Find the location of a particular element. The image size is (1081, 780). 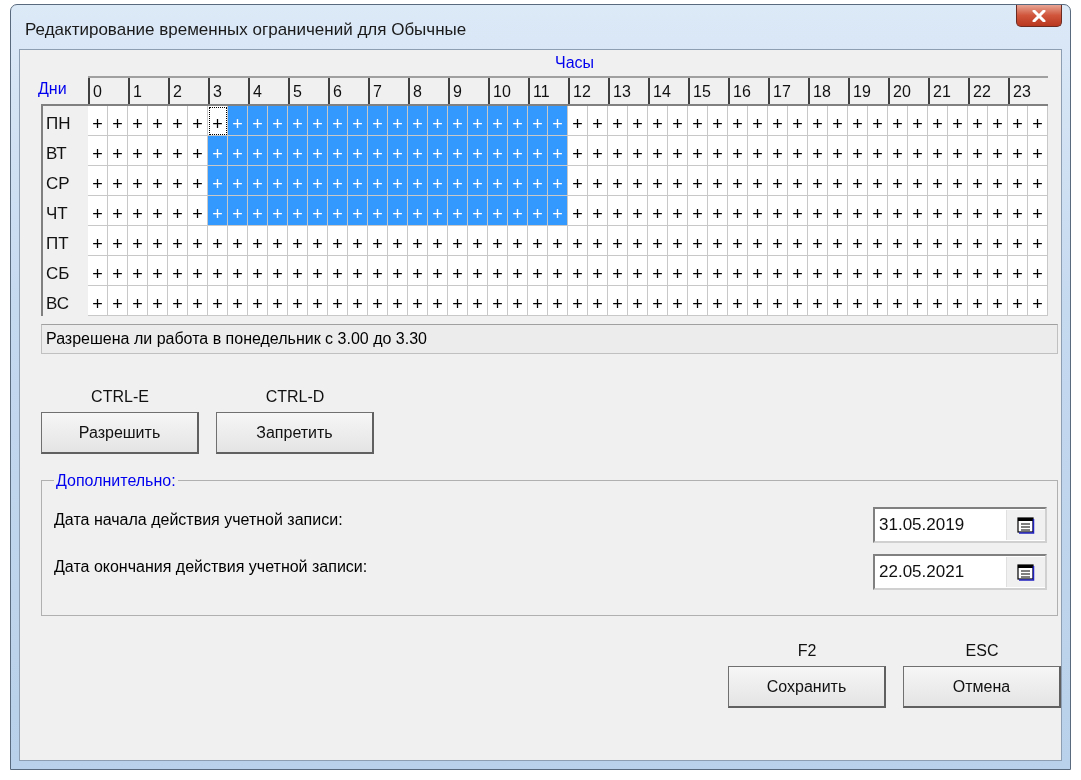

date-field: 31.05.2019 is located at coordinates (960, 525).